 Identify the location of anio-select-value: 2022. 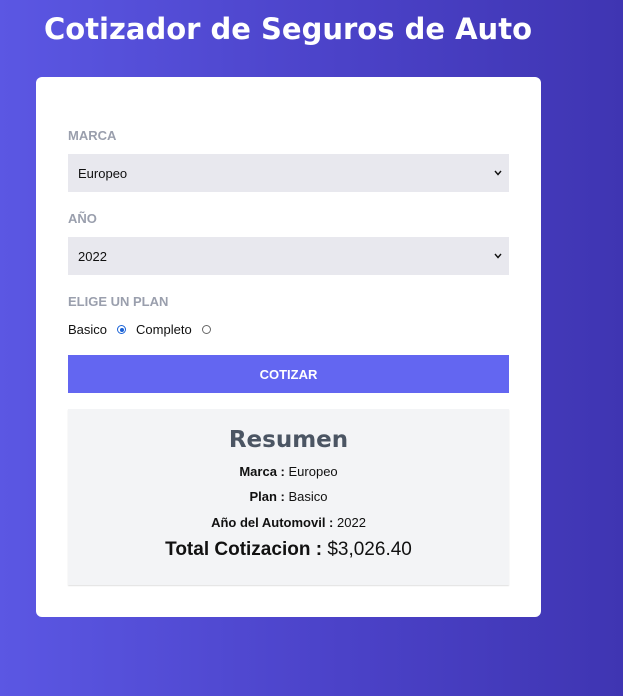
(92, 256).